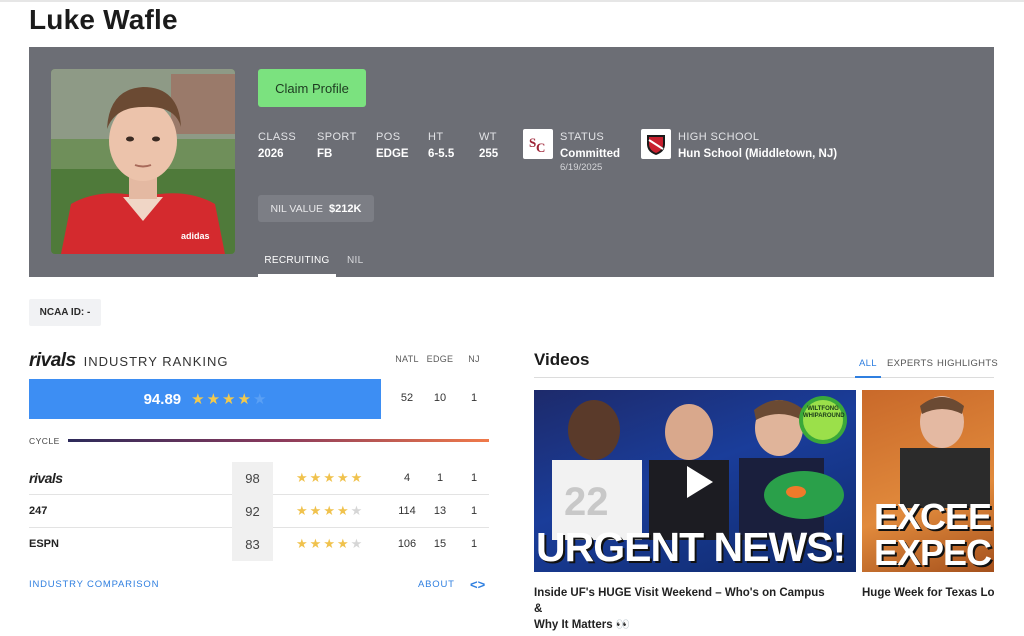 Image resolution: width=1024 pixels, height=636 pixels. I want to click on service-row-espn: ESPN 83 ★ ★ ★ ★ ★ 106 15 1, so click(259, 544).